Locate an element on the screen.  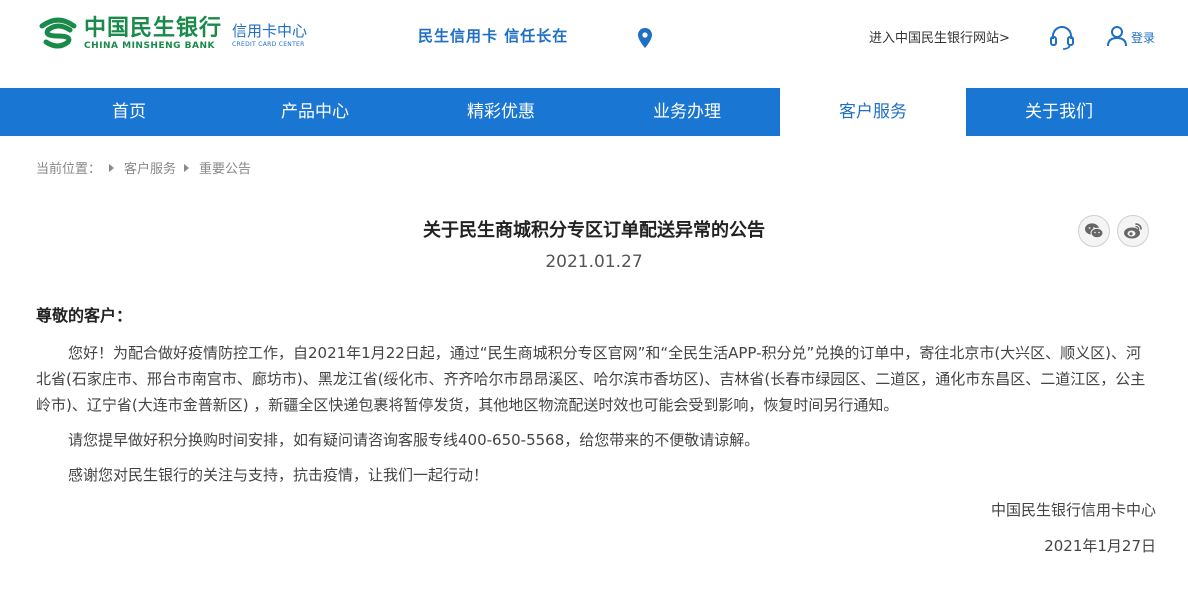
visit-main-site-link: 进入中国民生银行网站> is located at coordinates (939, 36).